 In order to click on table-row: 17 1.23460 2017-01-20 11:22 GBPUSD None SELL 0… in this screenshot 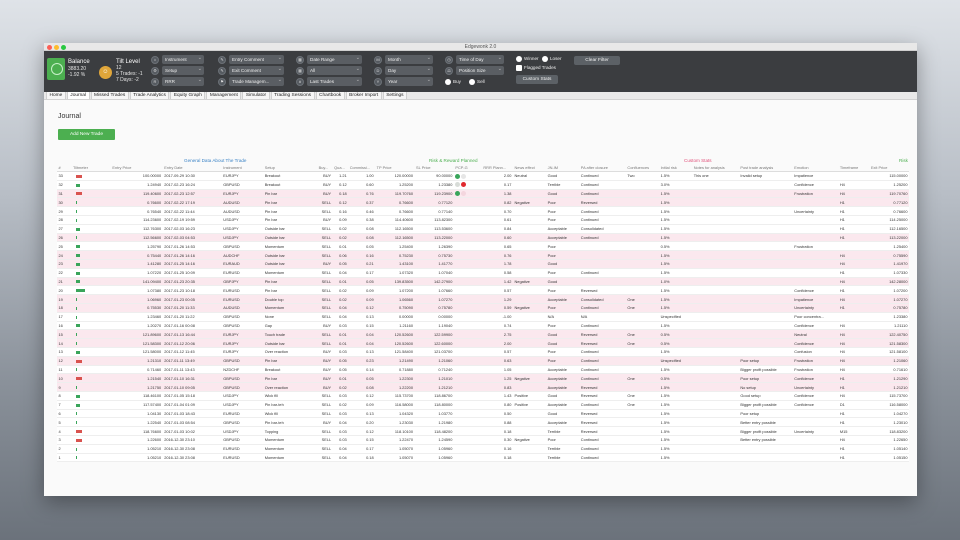, I will do `click(483, 317)`.